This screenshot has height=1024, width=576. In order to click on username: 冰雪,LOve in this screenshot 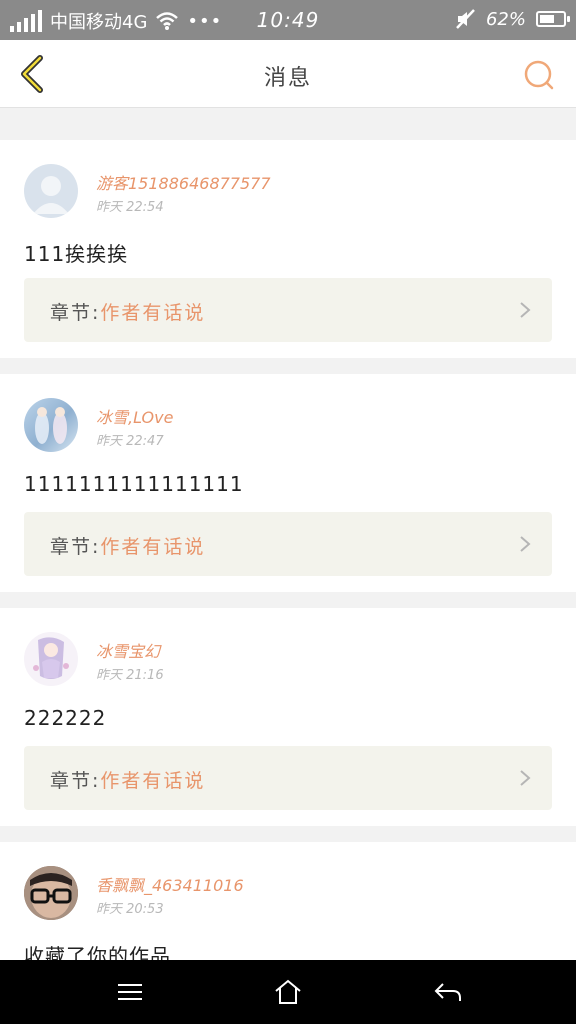, I will do `click(134, 416)`.